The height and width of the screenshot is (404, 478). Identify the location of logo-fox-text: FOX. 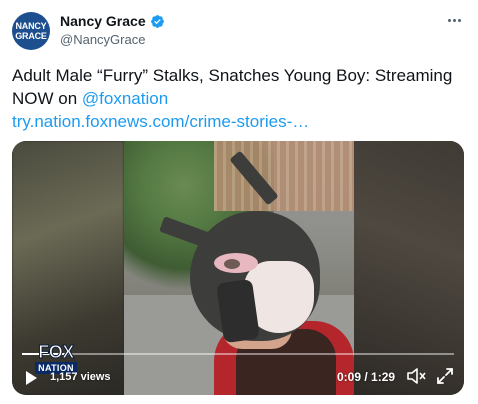
(56, 352).